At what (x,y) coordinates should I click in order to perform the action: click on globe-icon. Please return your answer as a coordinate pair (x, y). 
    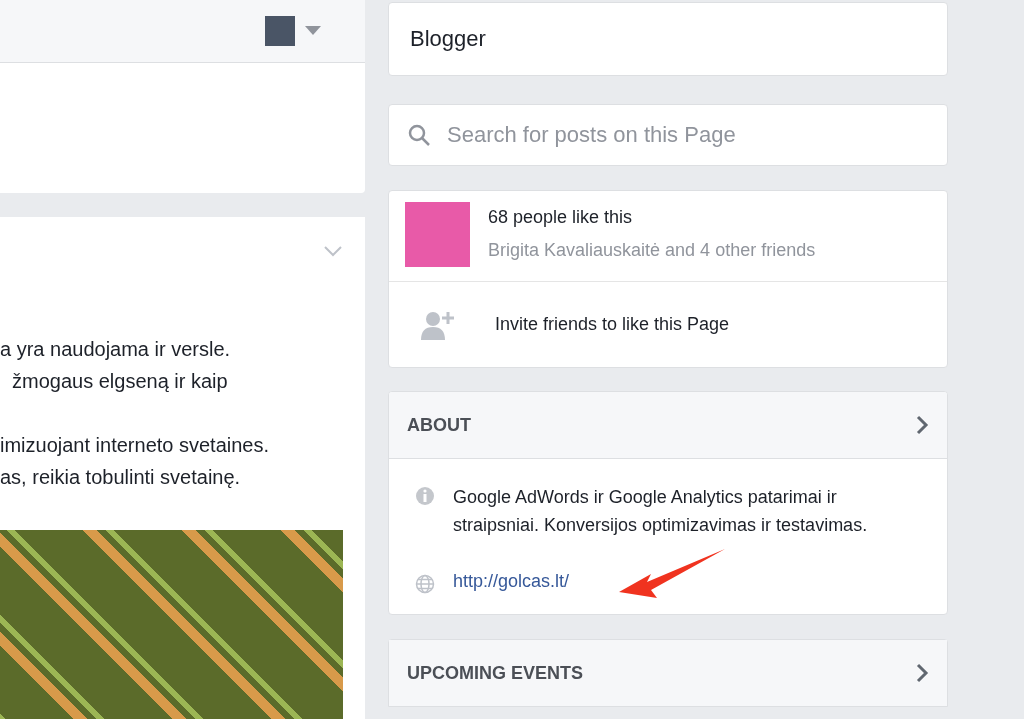
    Looking at the image, I should click on (425, 584).